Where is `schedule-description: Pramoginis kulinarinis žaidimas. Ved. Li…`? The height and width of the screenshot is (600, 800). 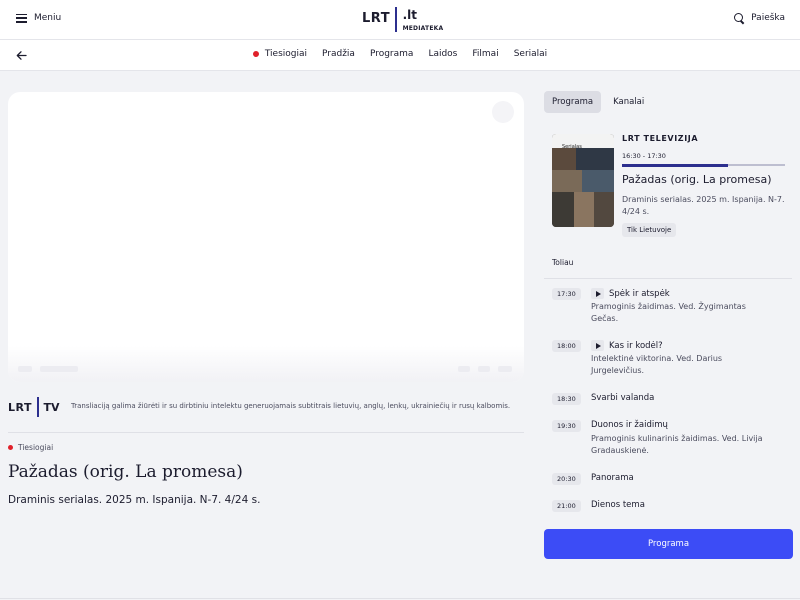
schedule-description: Pramoginis kulinarinis žaidimas. Ved. Li… is located at coordinates (677, 444).